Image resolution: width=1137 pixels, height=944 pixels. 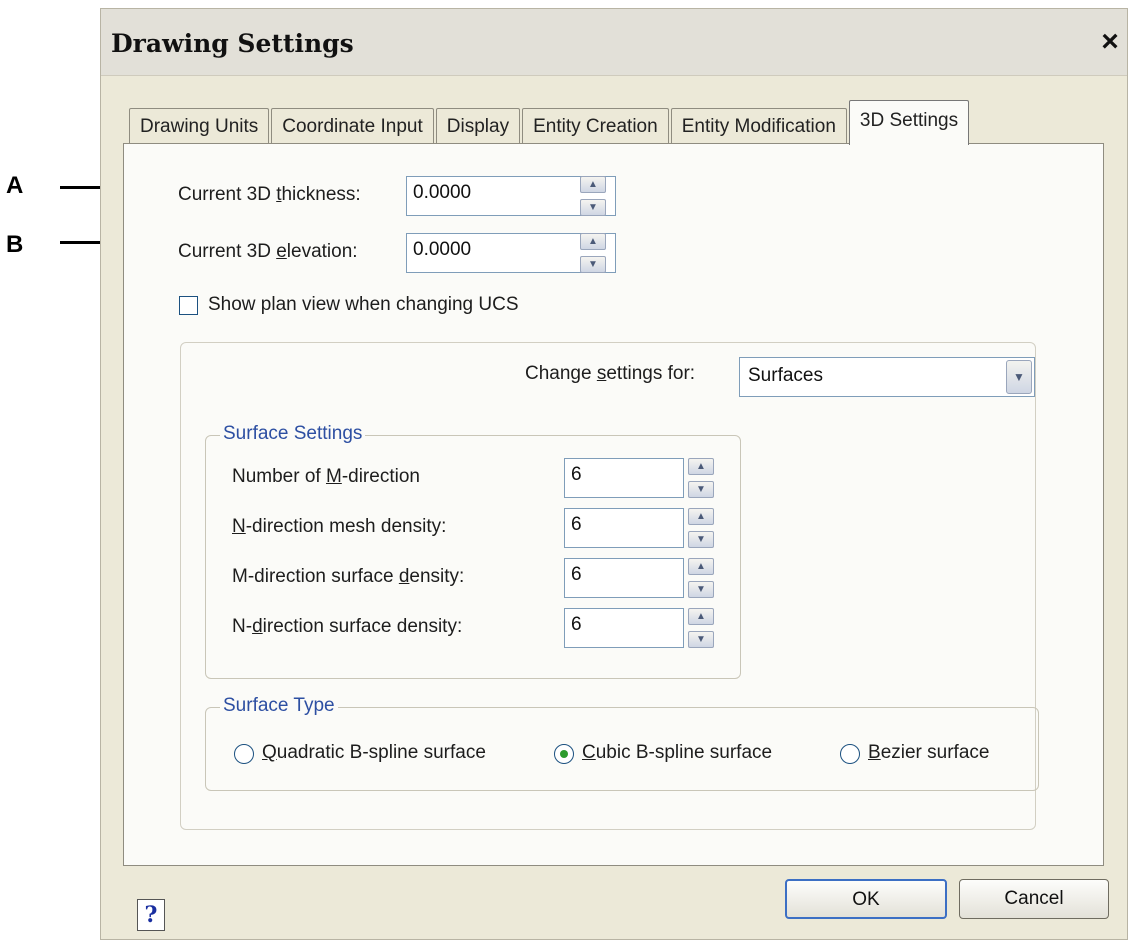 What do you see at coordinates (593, 207) in the screenshot?
I see `thickness-down-button: ▼` at bounding box center [593, 207].